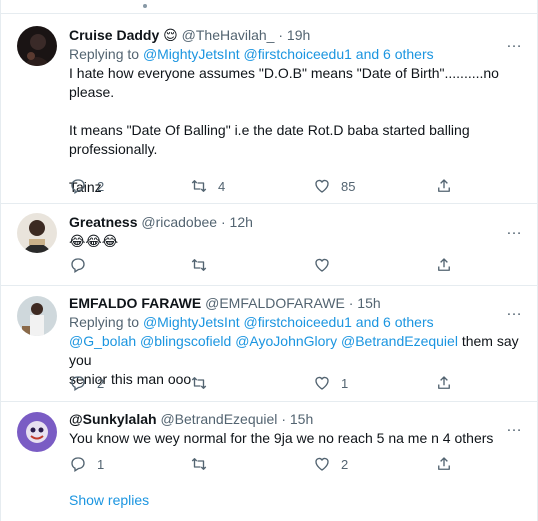 This screenshot has width=538, height=521. I want to click on display-name: Cruise Daddy, so click(114, 35).